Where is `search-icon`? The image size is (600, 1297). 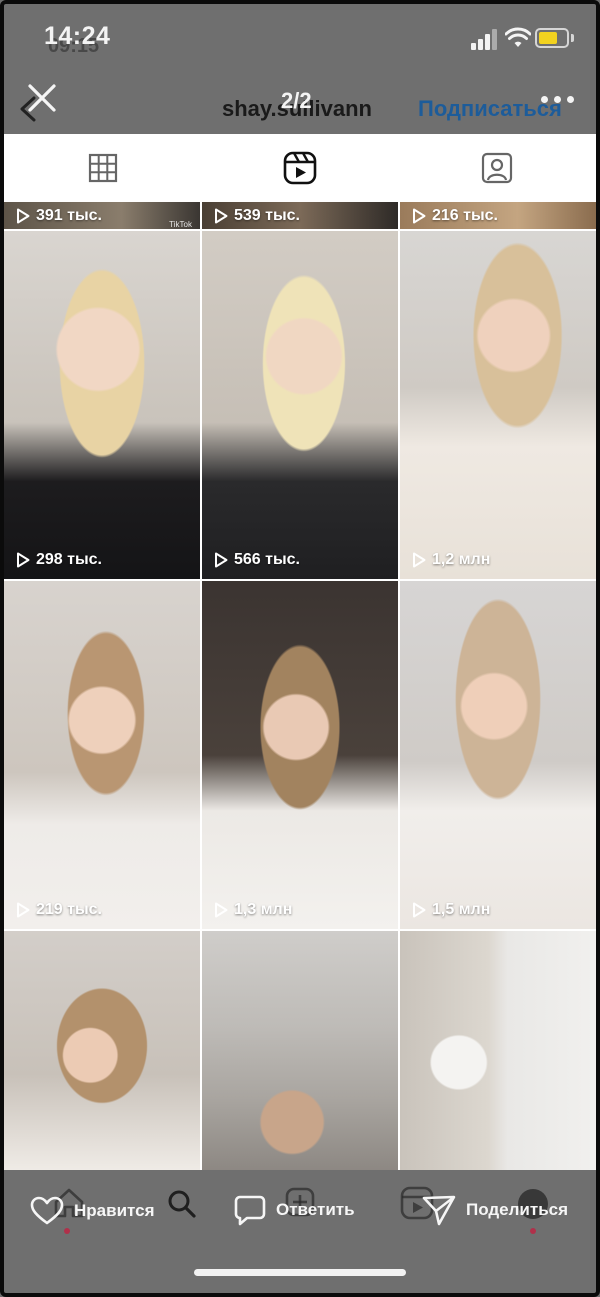 search-icon is located at coordinates (182, 1204).